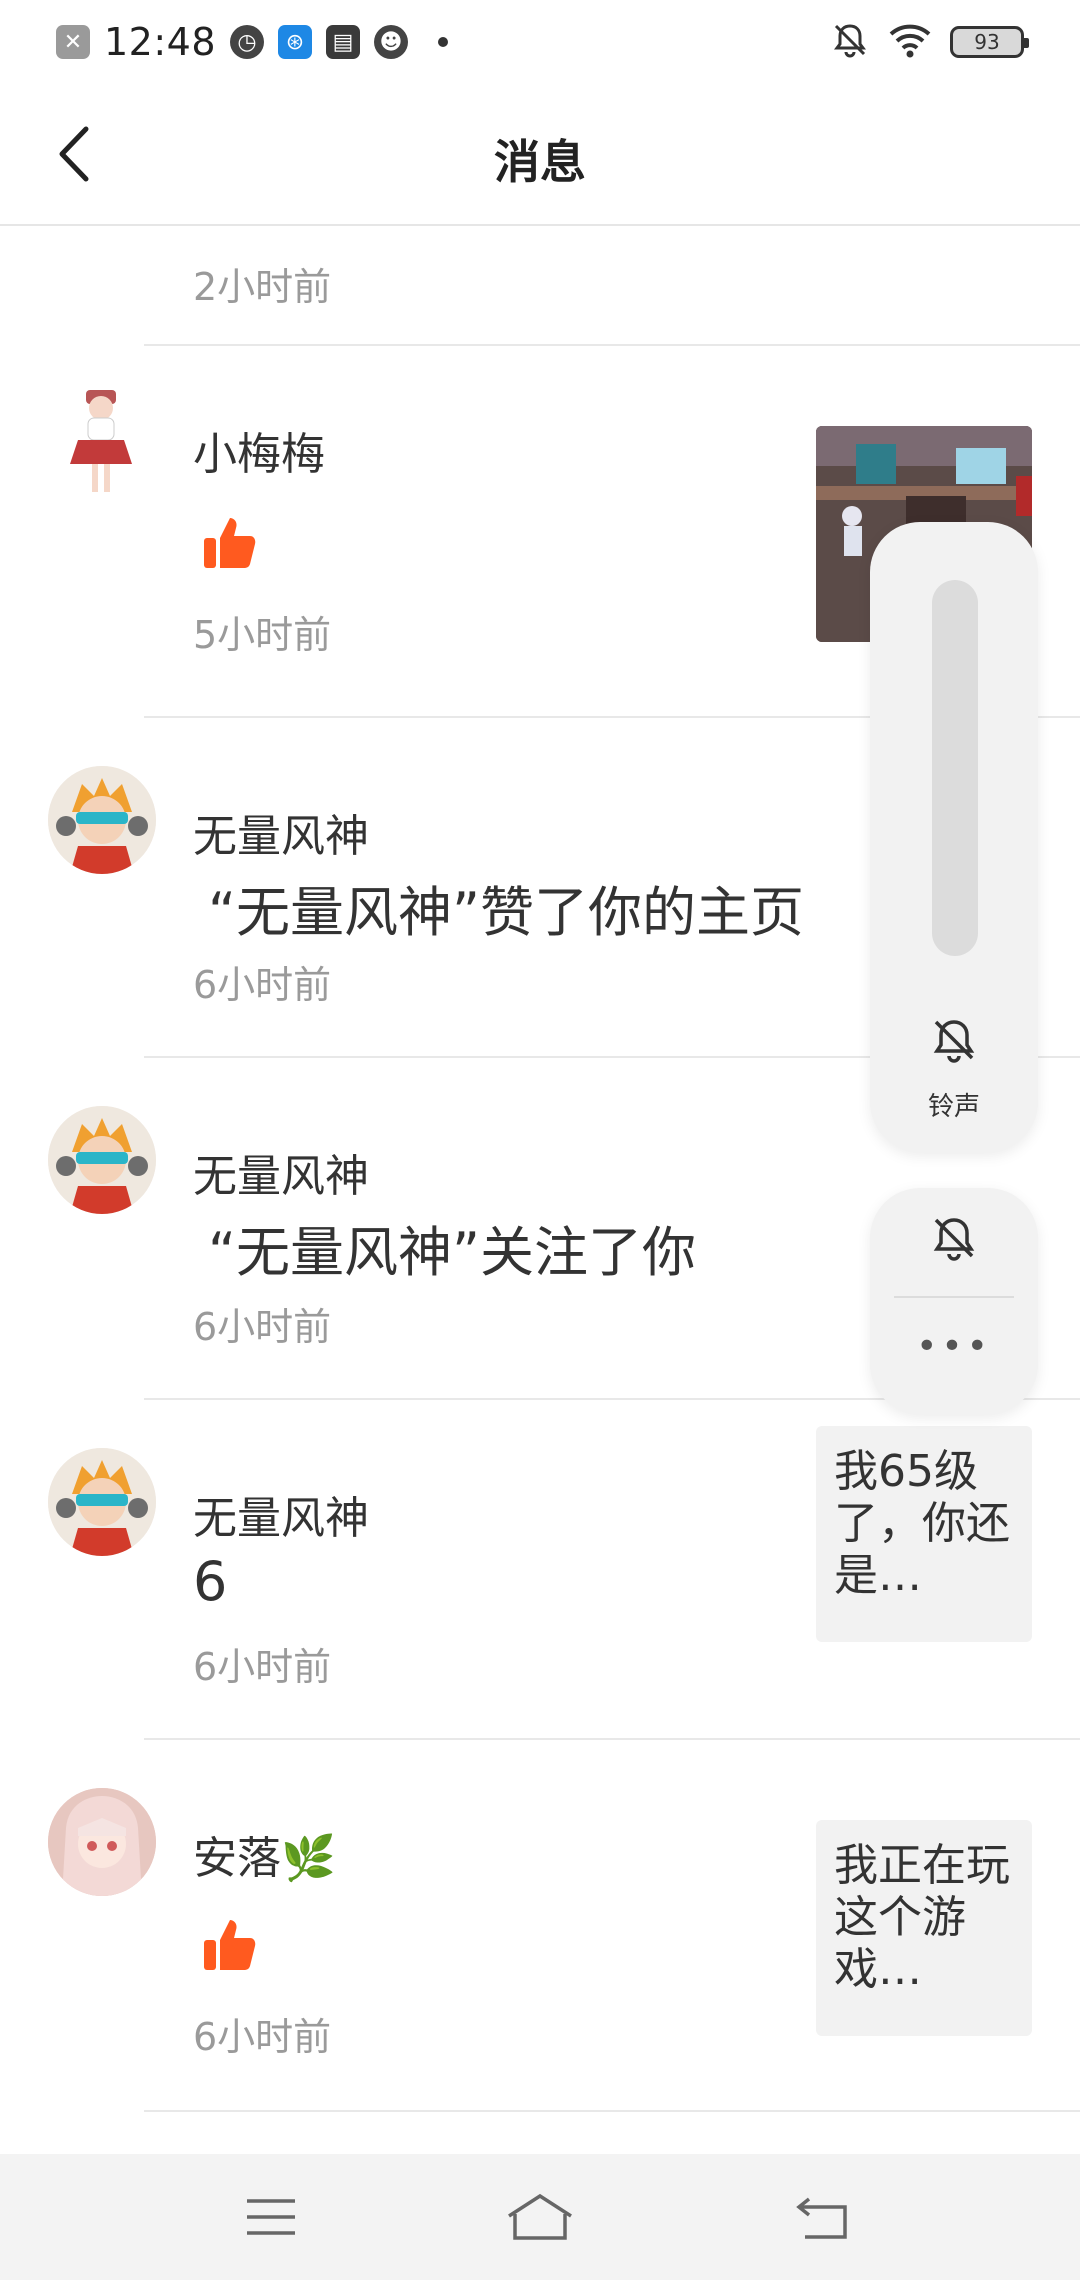 The height and width of the screenshot is (2280, 1080). I want to click on menu-button, so click(271, 2217).